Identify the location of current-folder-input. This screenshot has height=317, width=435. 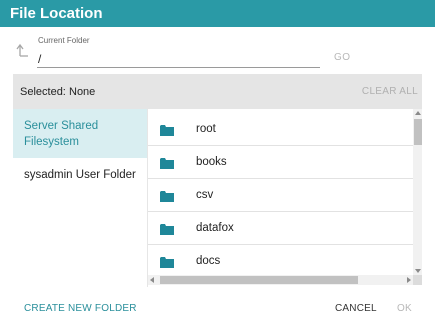
(178, 59).